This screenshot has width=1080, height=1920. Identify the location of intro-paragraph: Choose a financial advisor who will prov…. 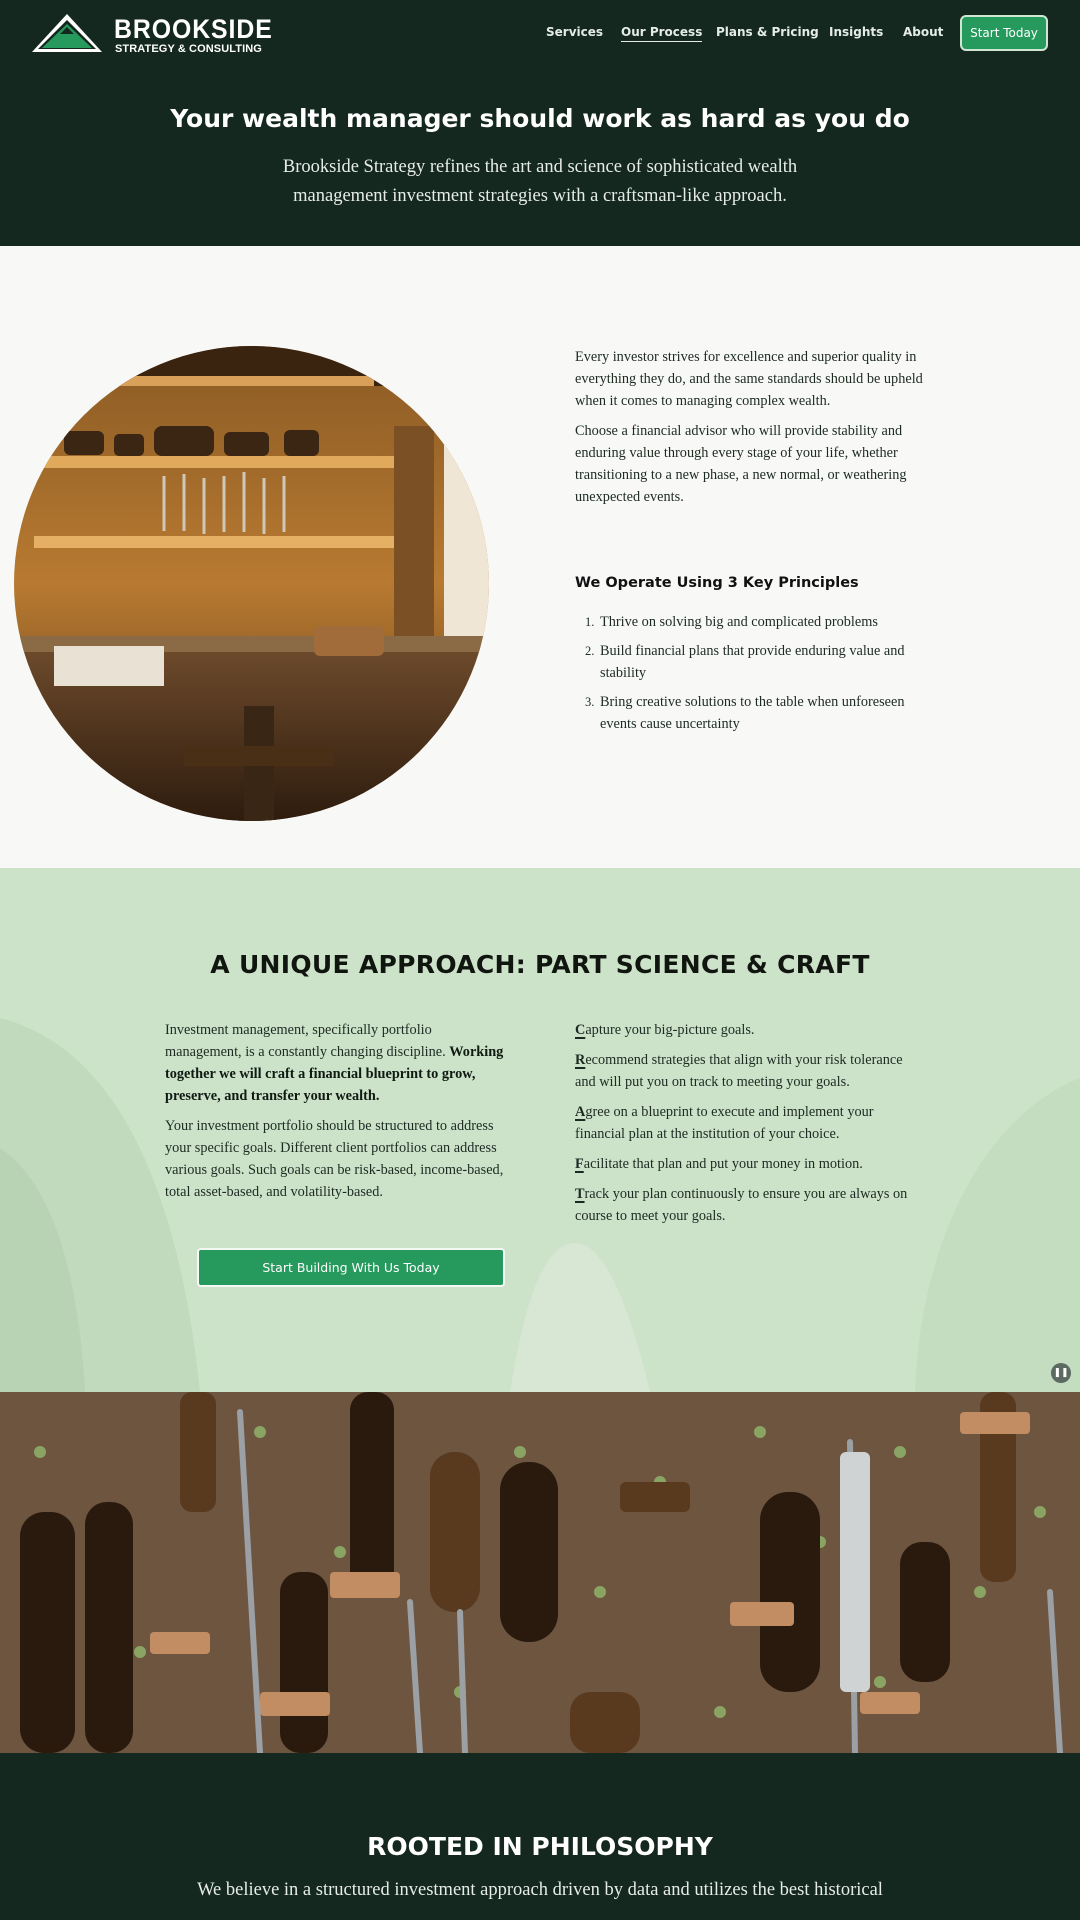
(741, 464).